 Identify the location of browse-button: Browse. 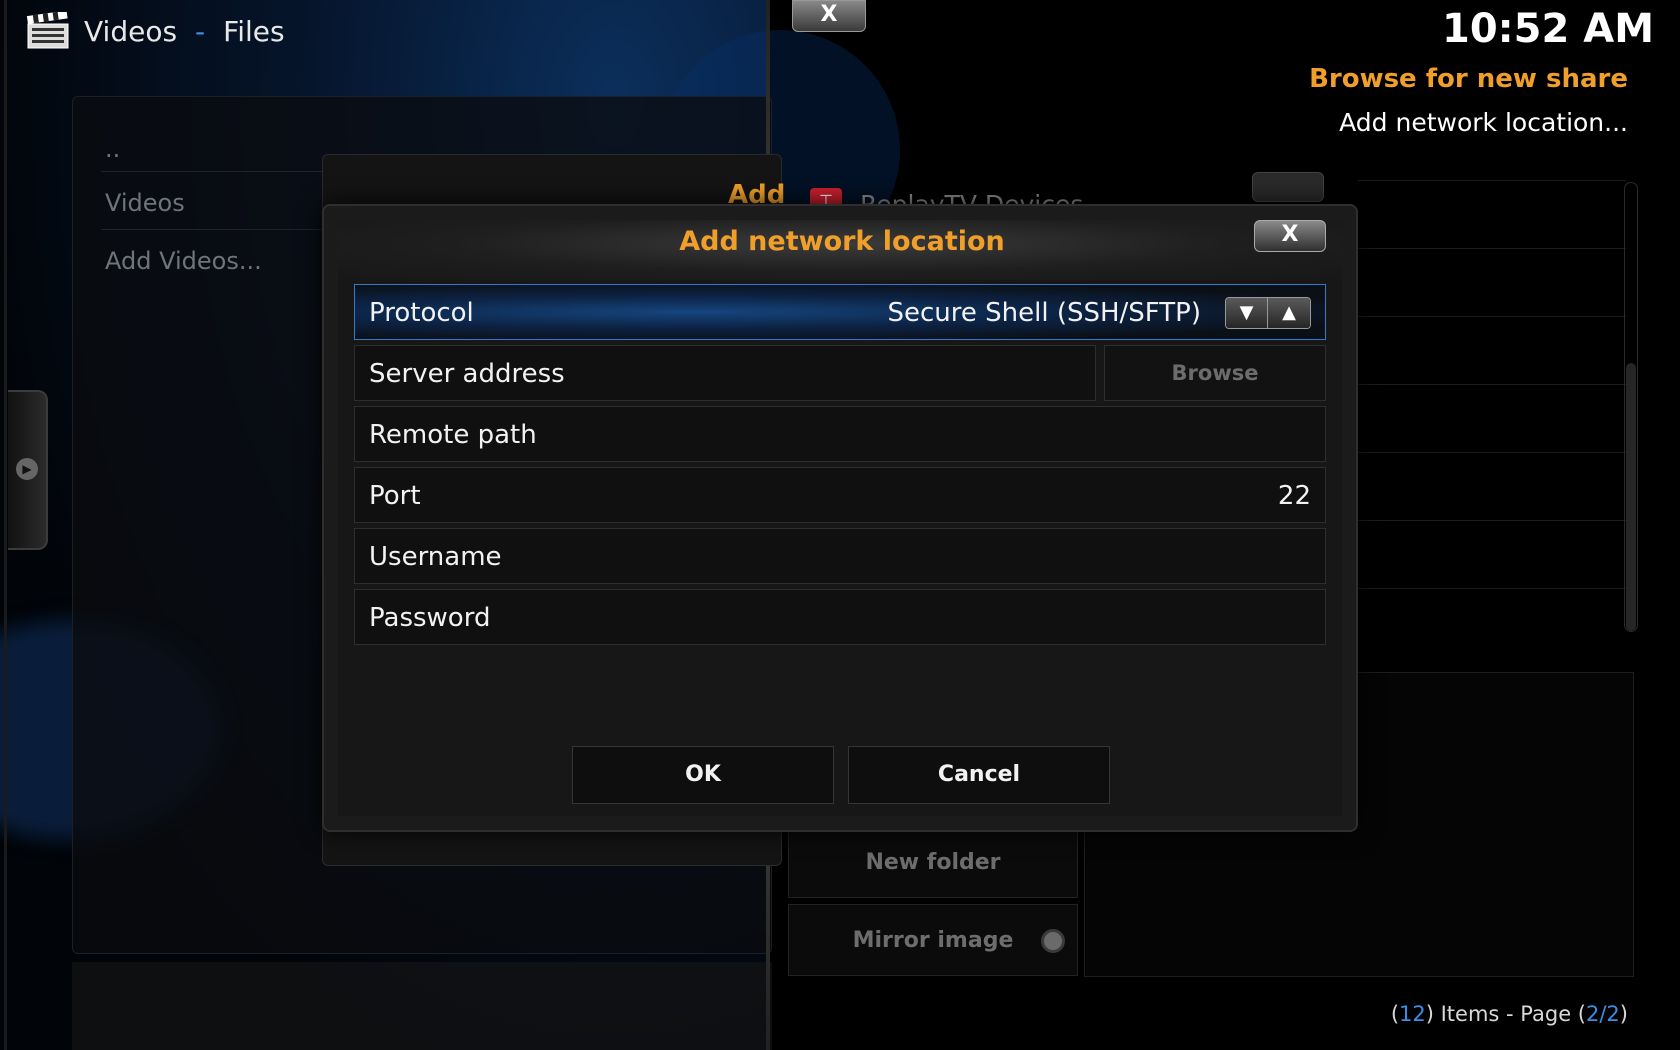
(1215, 373).